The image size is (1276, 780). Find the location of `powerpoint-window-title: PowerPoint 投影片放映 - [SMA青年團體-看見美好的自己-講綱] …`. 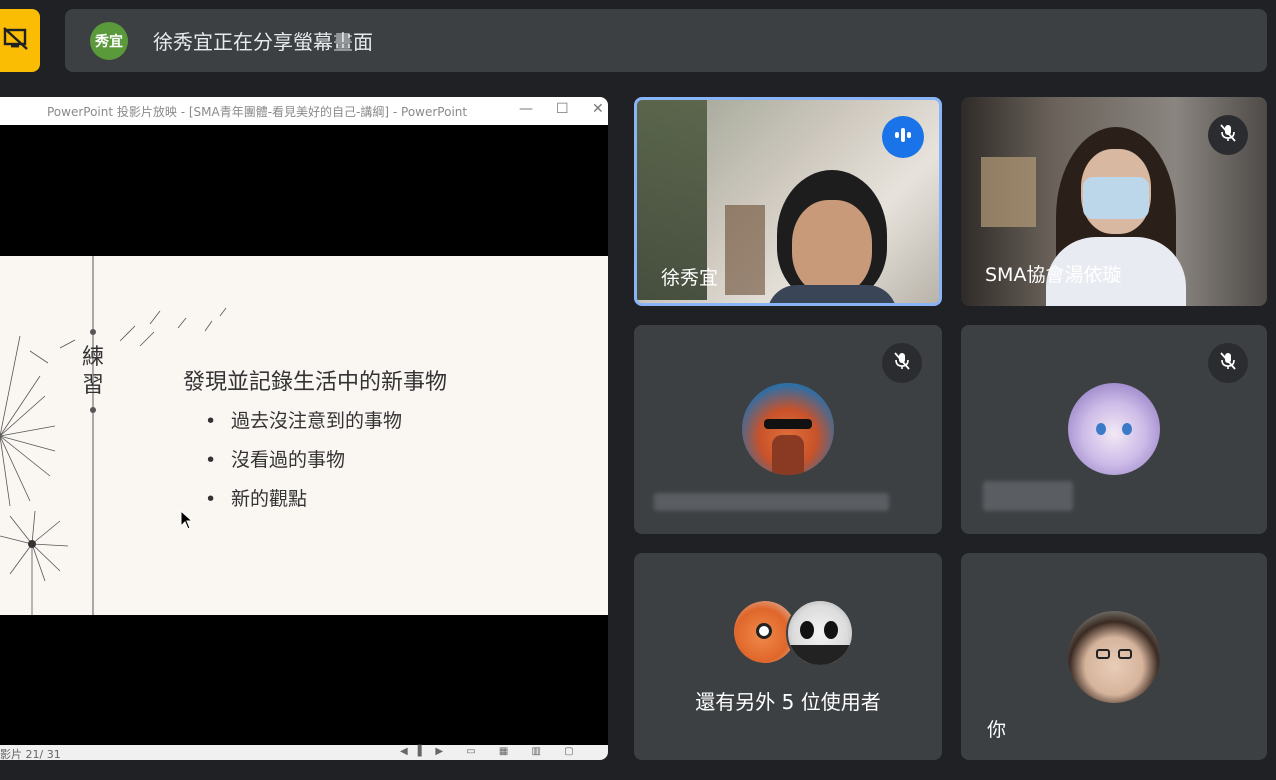

powerpoint-window-title: PowerPoint 投影片放映 - [SMA青年團體-看見美好的自己-講綱] … is located at coordinates (257, 112).